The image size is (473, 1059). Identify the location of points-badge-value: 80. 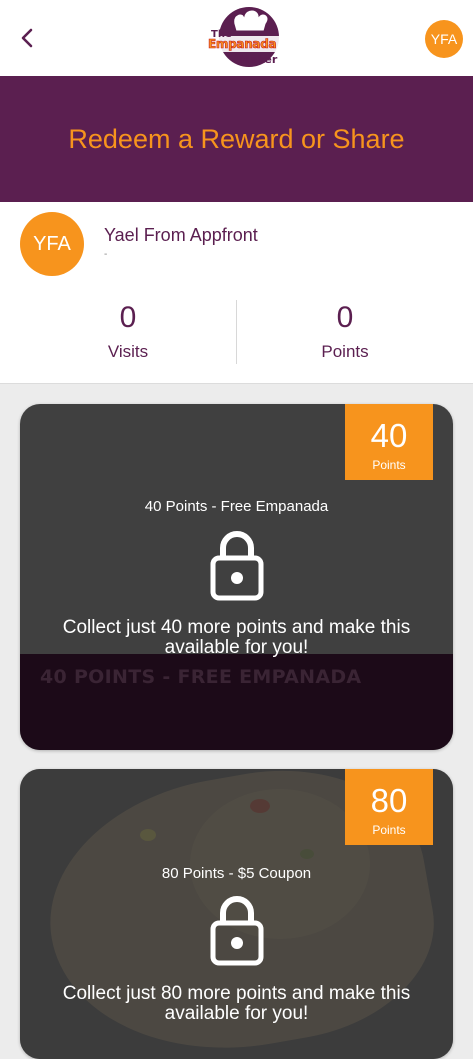
(389, 800).